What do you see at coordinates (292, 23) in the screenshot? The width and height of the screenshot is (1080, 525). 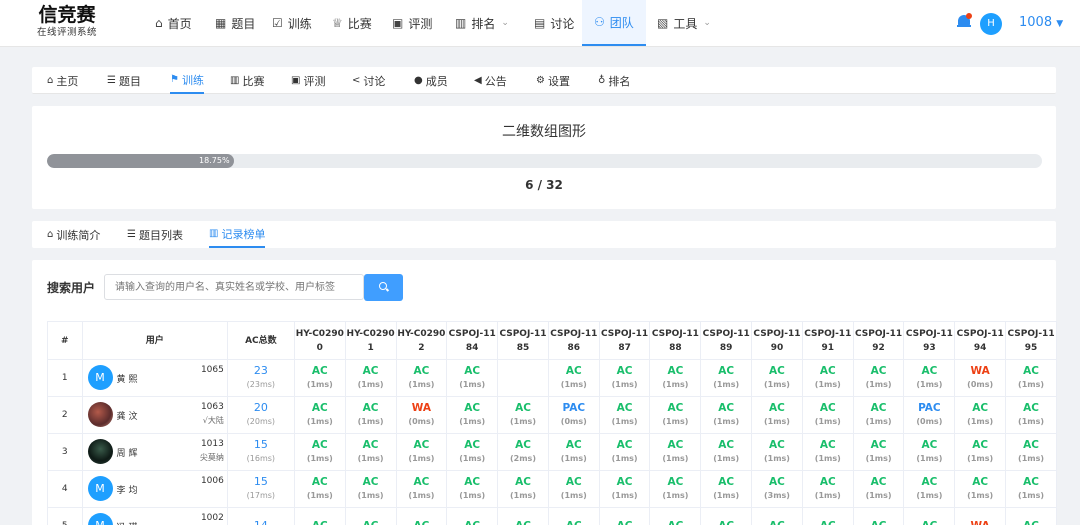 I see `nav-item-2: ☑ 训练` at bounding box center [292, 23].